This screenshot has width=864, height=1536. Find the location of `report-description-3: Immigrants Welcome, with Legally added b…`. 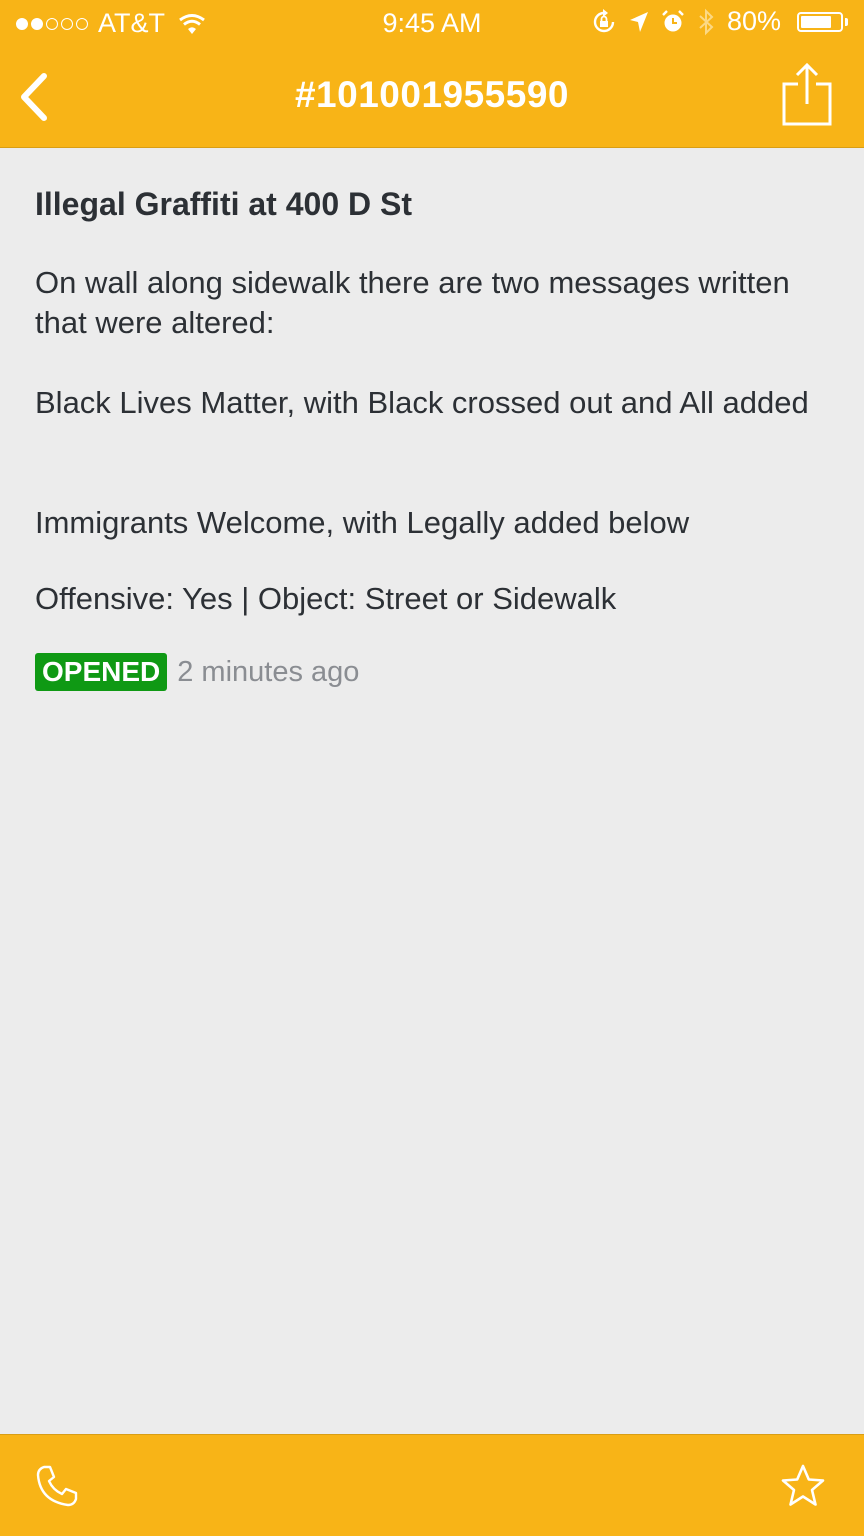

report-description-3: Immigrants Welcome, with Legally added b… is located at coordinates (362, 522).